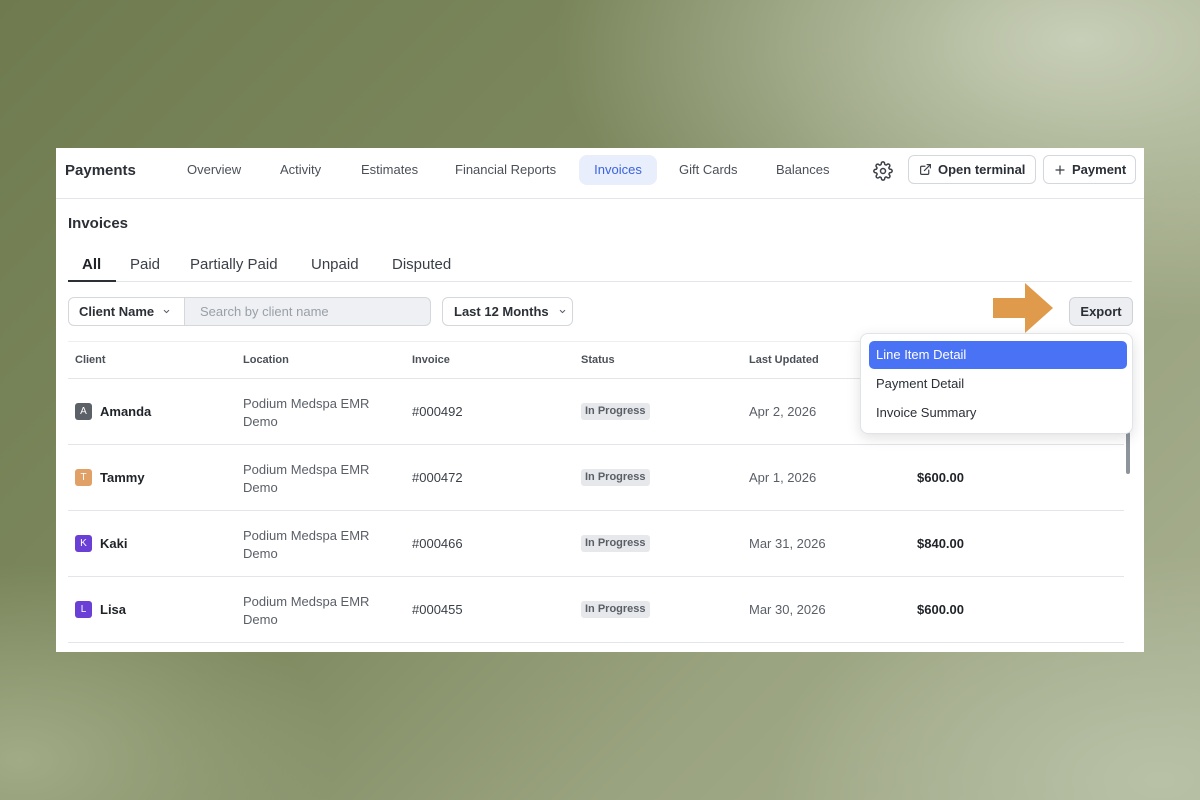 The width and height of the screenshot is (1200, 800). Describe the element at coordinates (437, 477) in the screenshot. I see `invoice-number: #000472` at that location.